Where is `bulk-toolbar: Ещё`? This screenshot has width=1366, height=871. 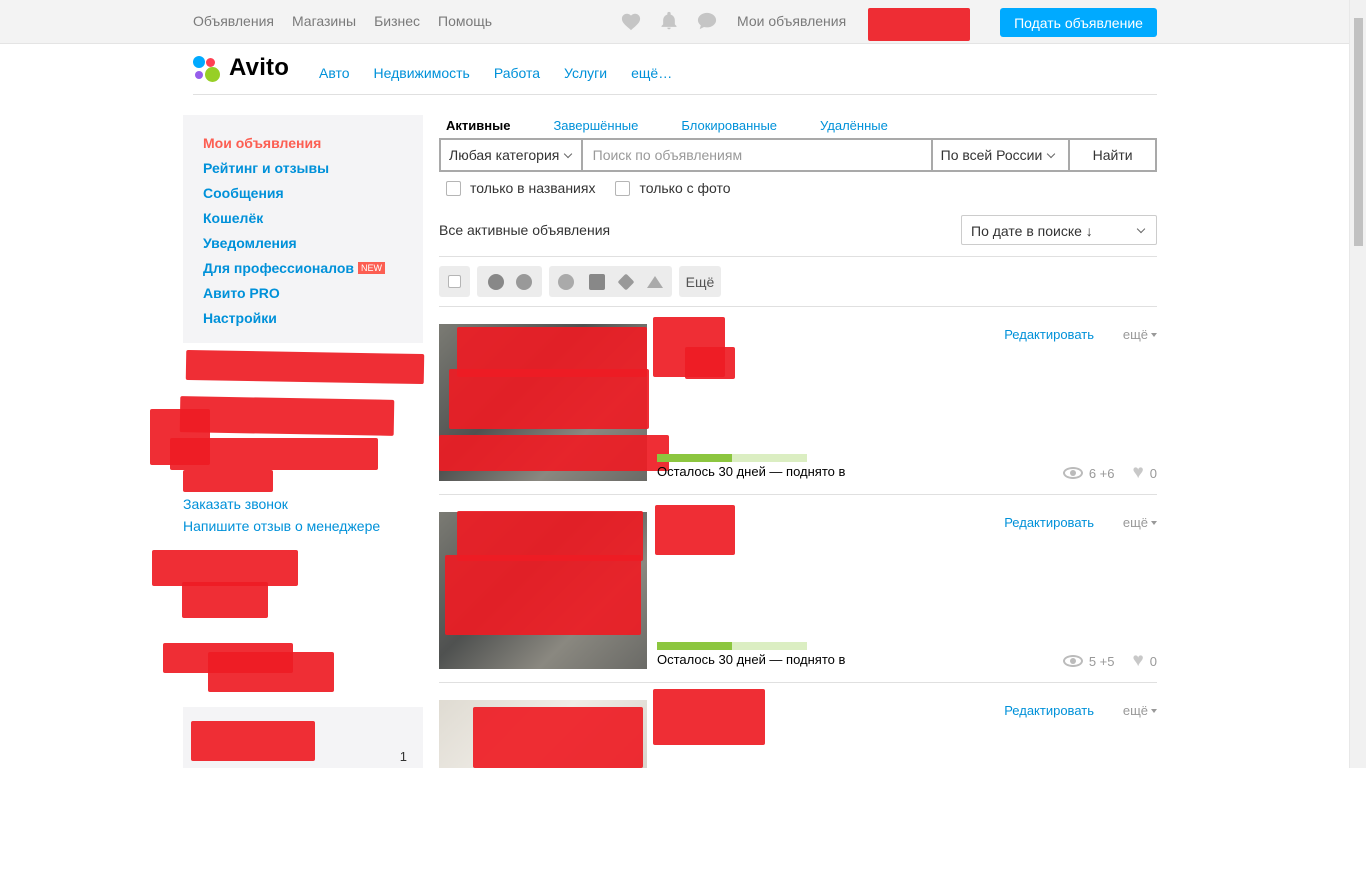 bulk-toolbar: Ещё is located at coordinates (580, 281).